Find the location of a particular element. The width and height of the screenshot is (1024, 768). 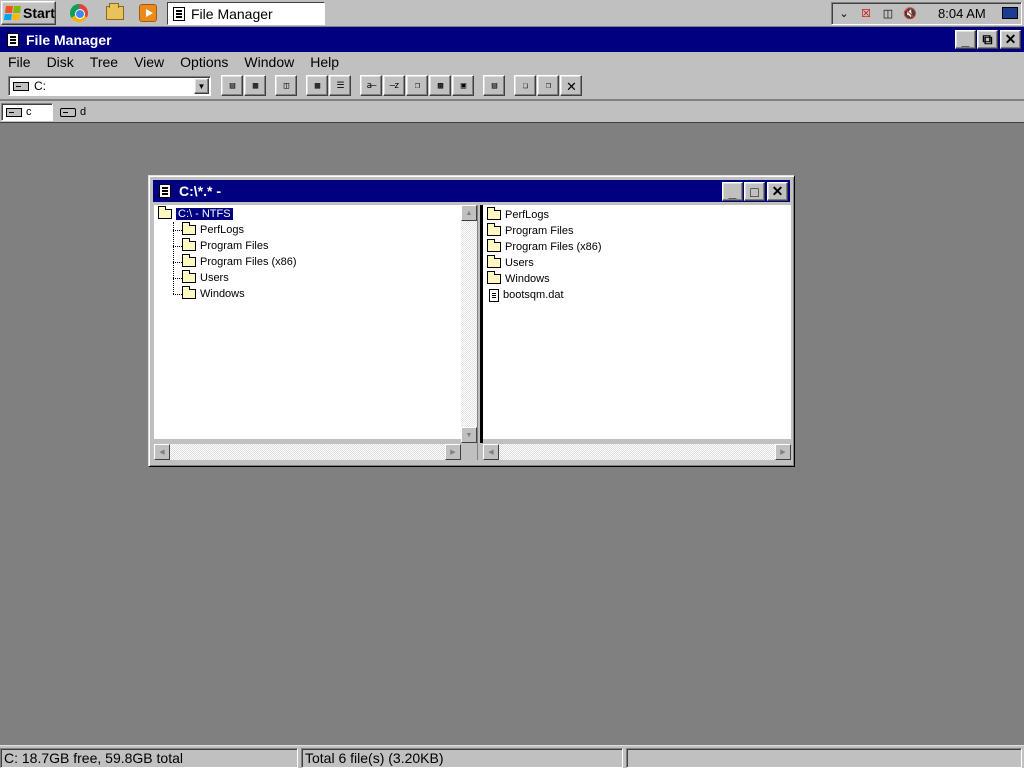

taskbar-file-manager-label: File Manager is located at coordinates (232, 13).